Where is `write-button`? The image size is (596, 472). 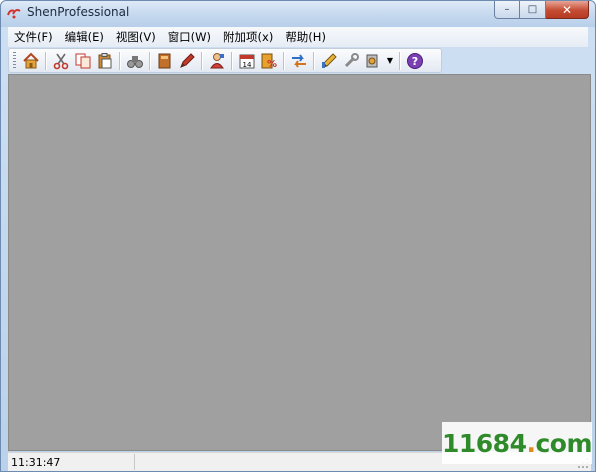 write-button is located at coordinates (329, 61).